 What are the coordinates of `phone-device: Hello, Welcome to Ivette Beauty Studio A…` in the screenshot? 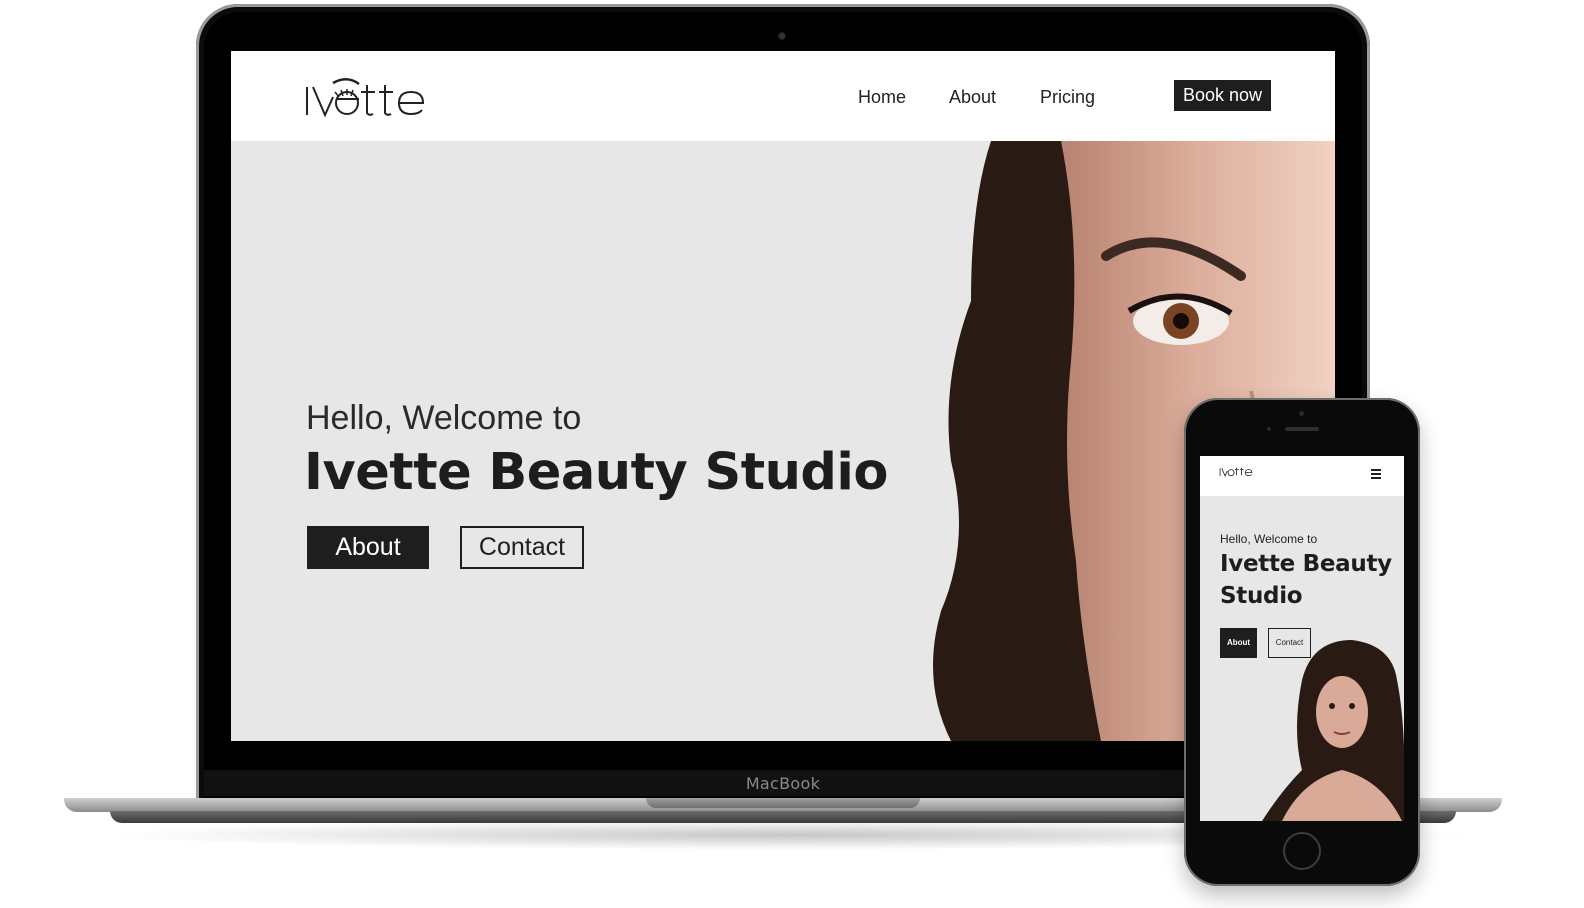 It's located at (1302, 642).